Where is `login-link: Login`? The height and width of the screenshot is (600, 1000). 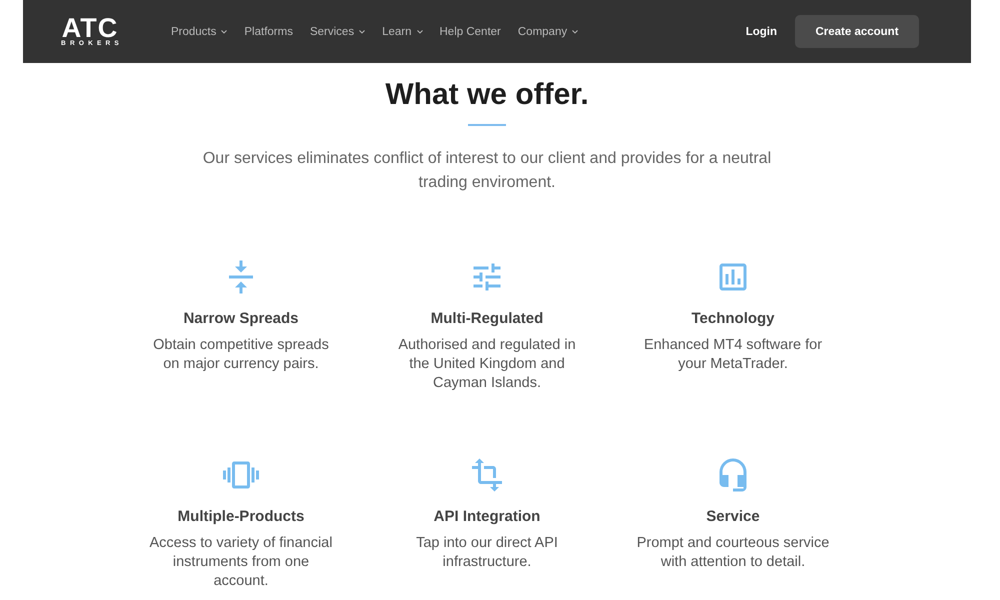
login-link: Login is located at coordinates (761, 32).